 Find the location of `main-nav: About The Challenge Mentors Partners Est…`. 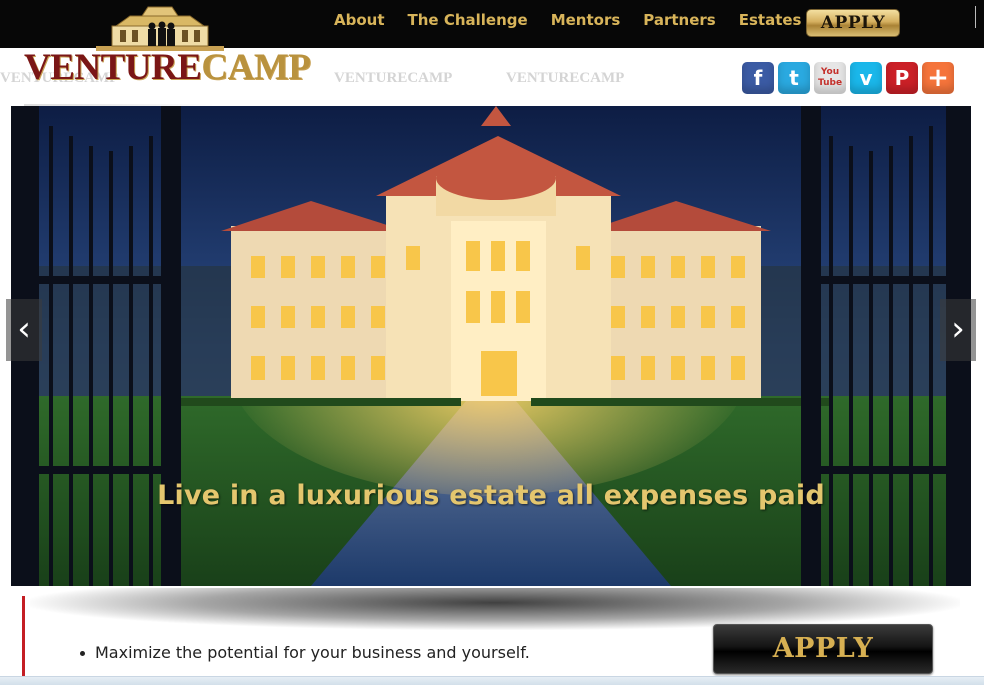

main-nav: About The Challenge Mentors Partners Est… is located at coordinates (579, 20).